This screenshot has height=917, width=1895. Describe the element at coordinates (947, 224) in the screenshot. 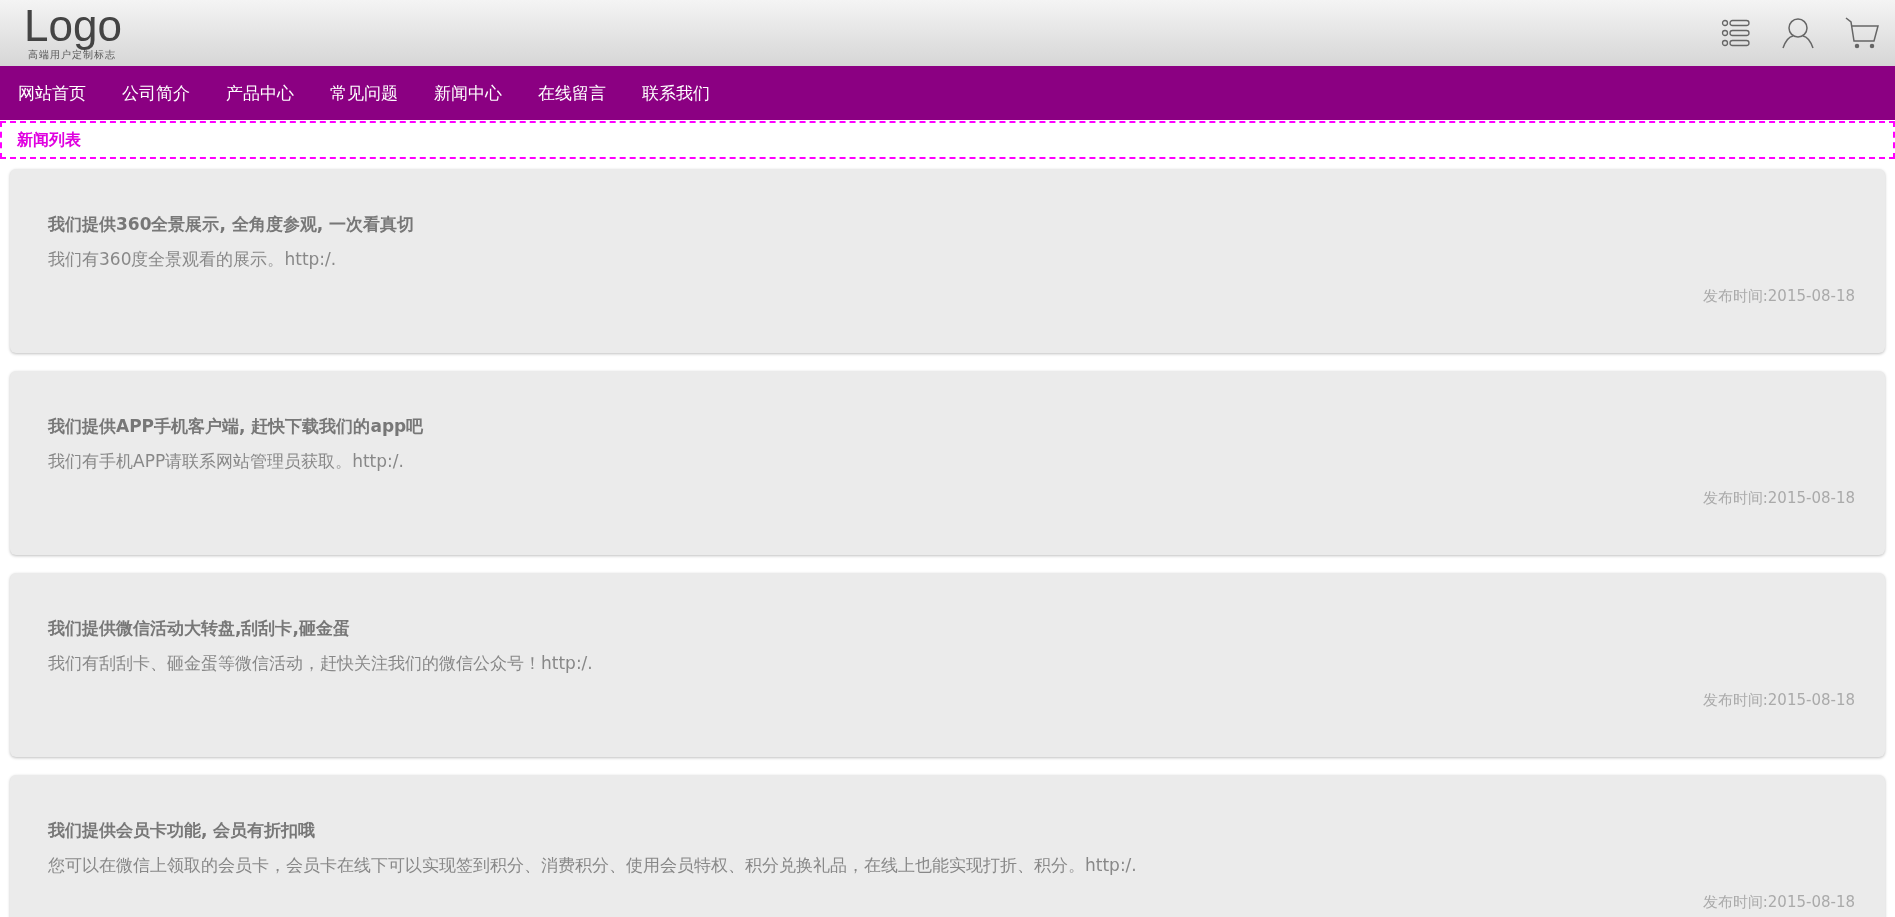

I see `news-title: 我们提供360全景展示, 全角度参观, 一次看真切` at that location.